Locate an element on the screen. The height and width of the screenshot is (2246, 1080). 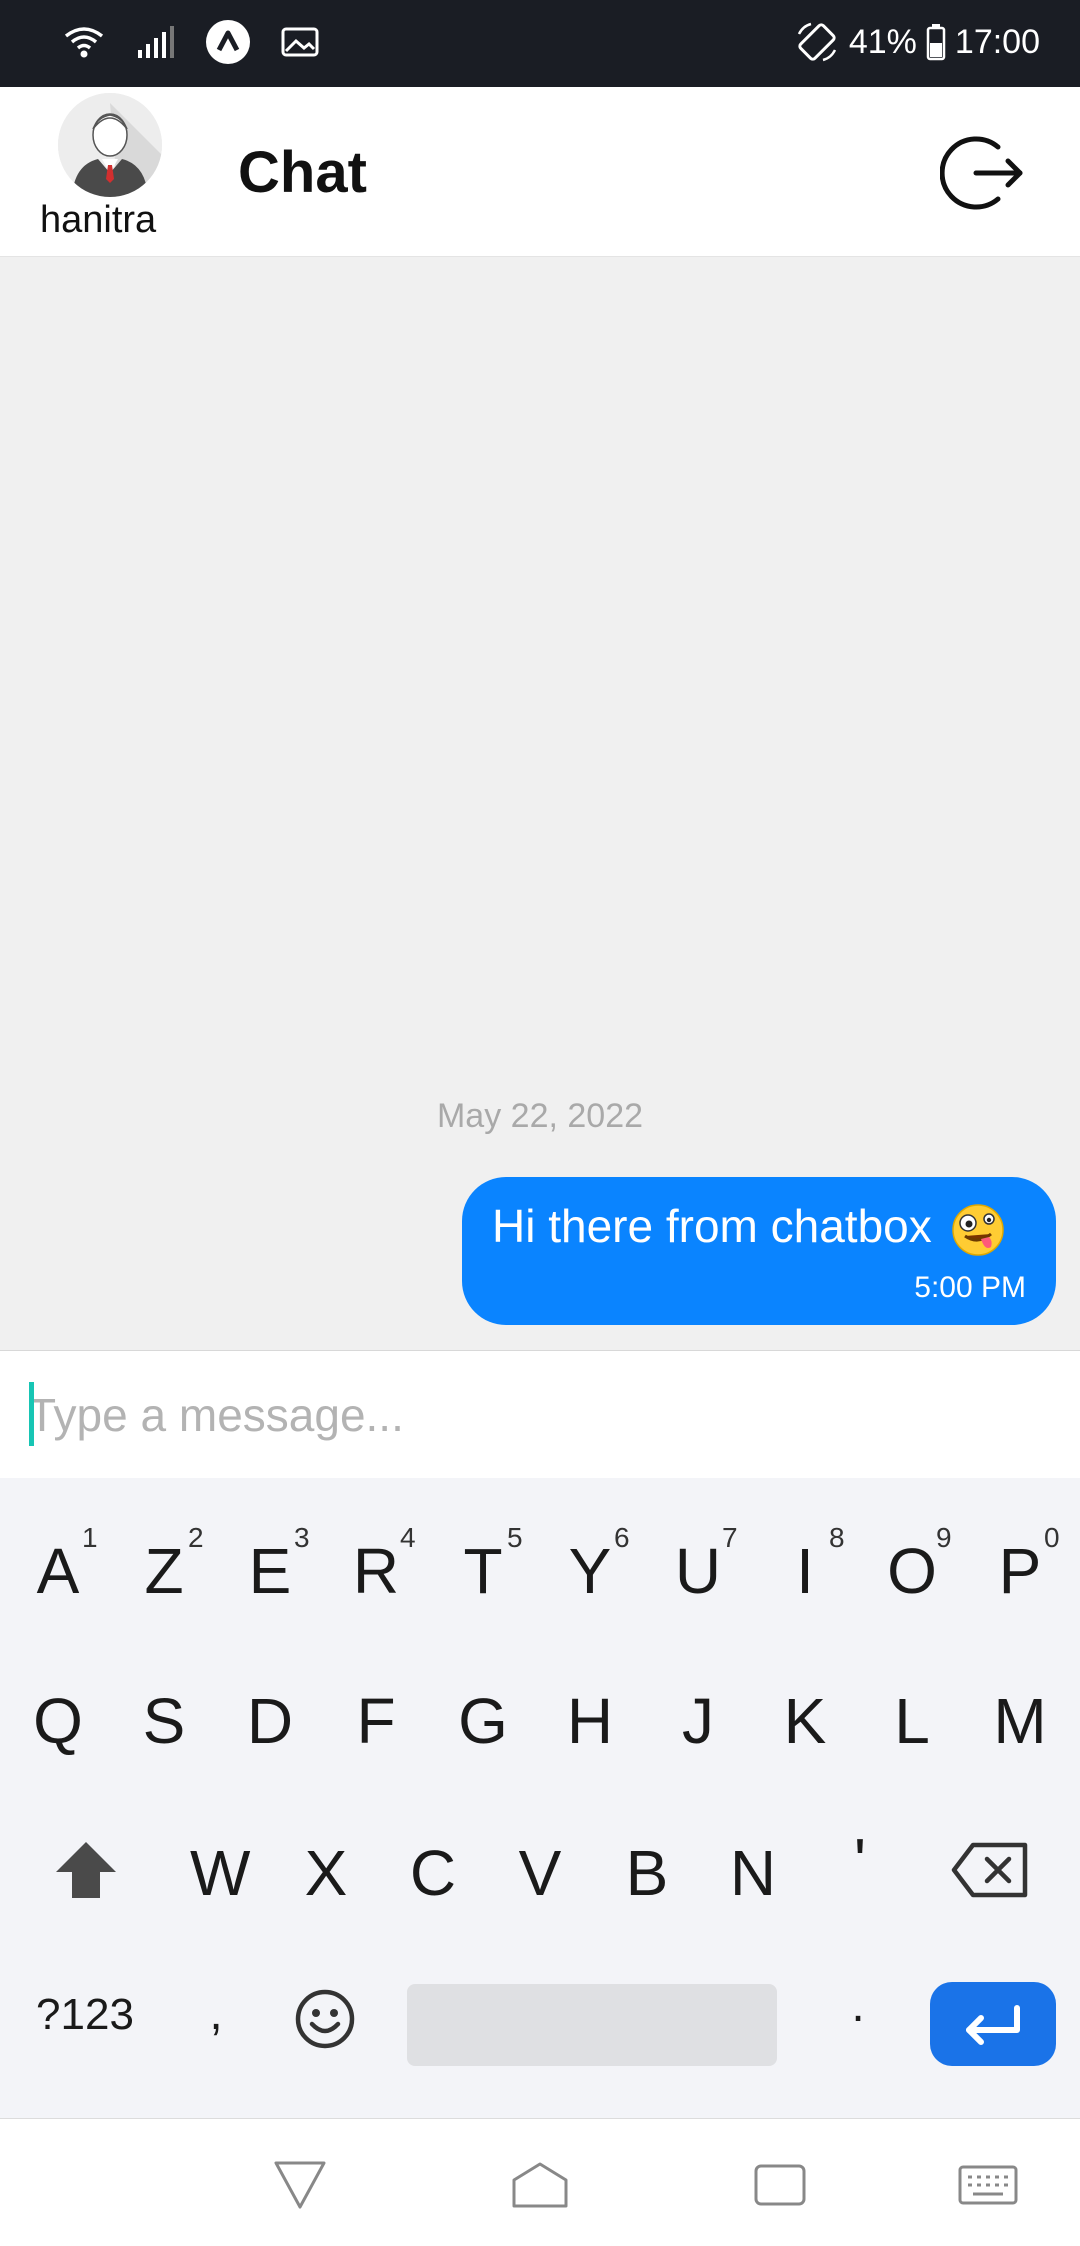
key-k: K is located at coordinates (805, 1721).